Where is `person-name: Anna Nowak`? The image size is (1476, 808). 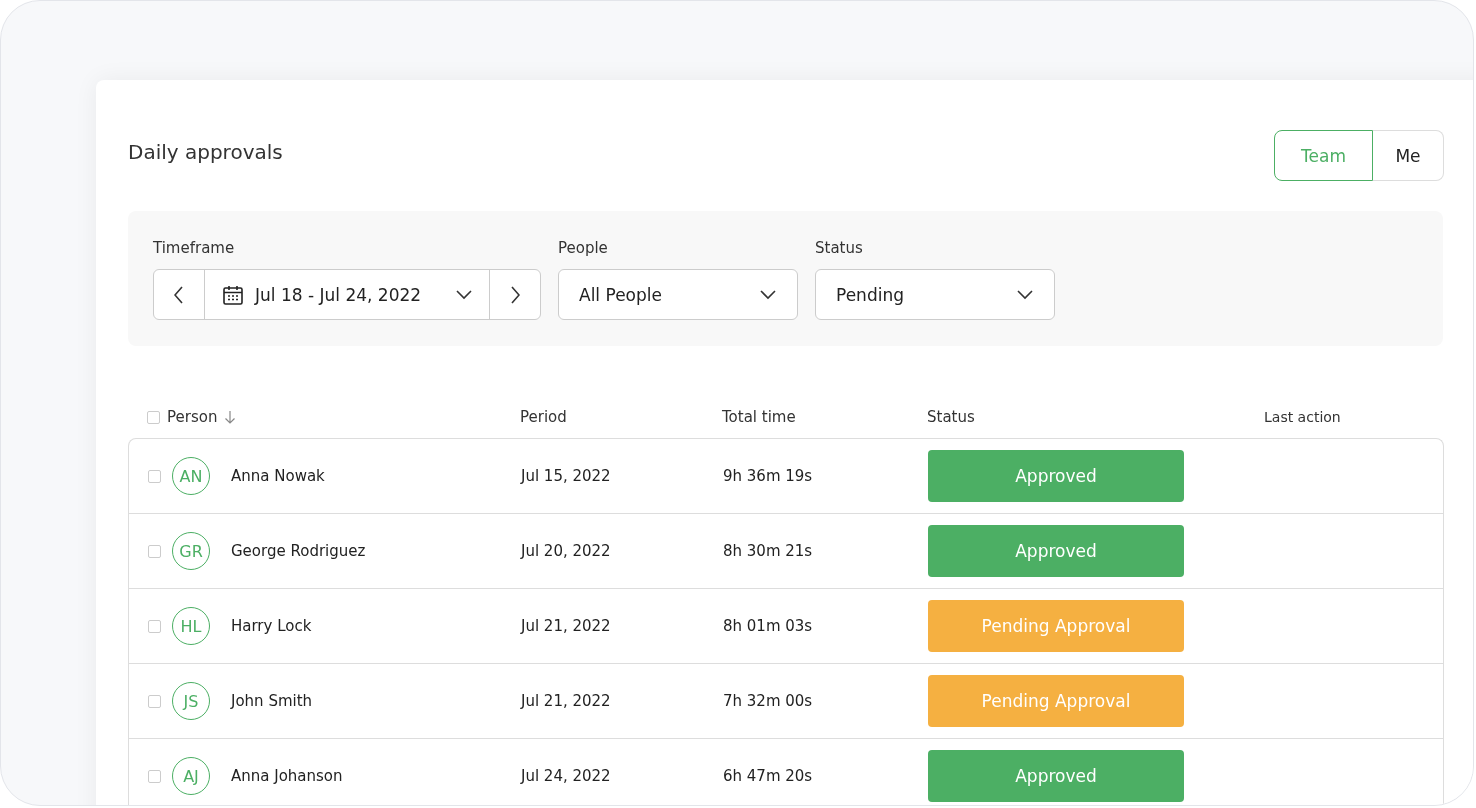
person-name: Anna Nowak is located at coordinates (278, 476).